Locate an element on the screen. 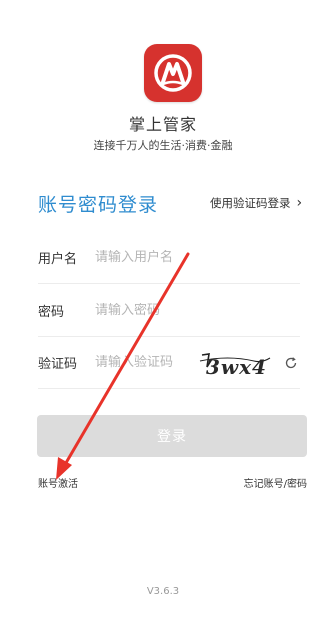 The width and height of the screenshot is (326, 624). captcha-input is located at coordinates (150, 362).